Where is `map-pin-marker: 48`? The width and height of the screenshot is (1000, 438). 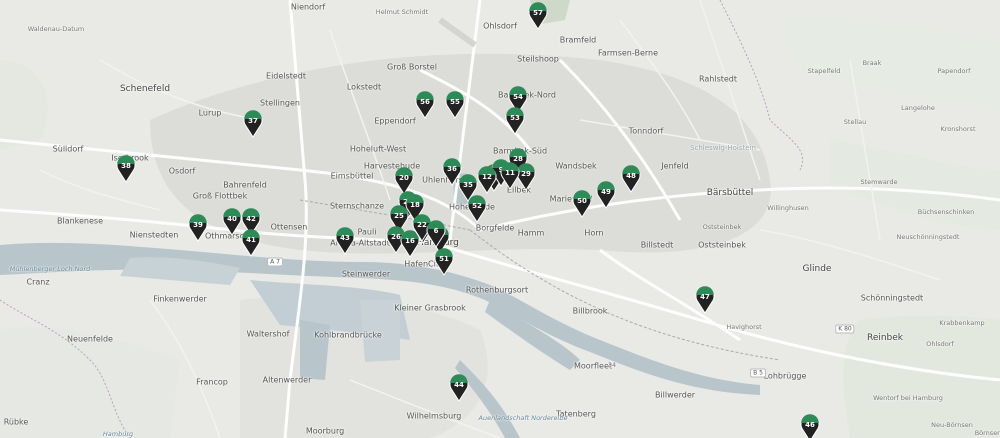
map-pin-marker: 48 is located at coordinates (631, 179).